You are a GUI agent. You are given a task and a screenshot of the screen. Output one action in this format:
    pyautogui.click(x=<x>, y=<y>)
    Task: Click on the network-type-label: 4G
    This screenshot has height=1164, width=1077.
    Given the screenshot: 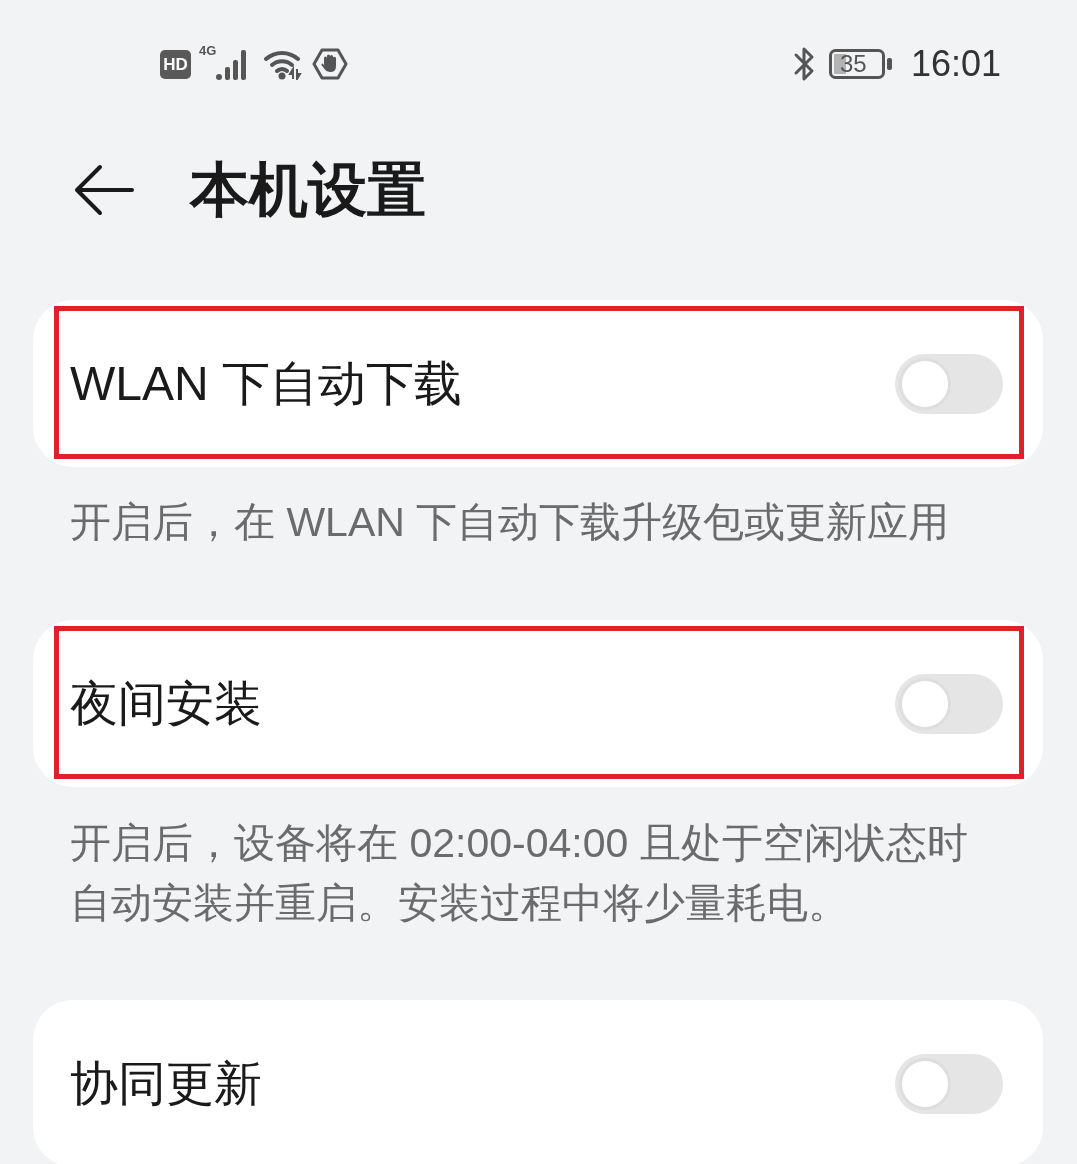 What is the action you would take?
    pyautogui.click(x=208, y=51)
    